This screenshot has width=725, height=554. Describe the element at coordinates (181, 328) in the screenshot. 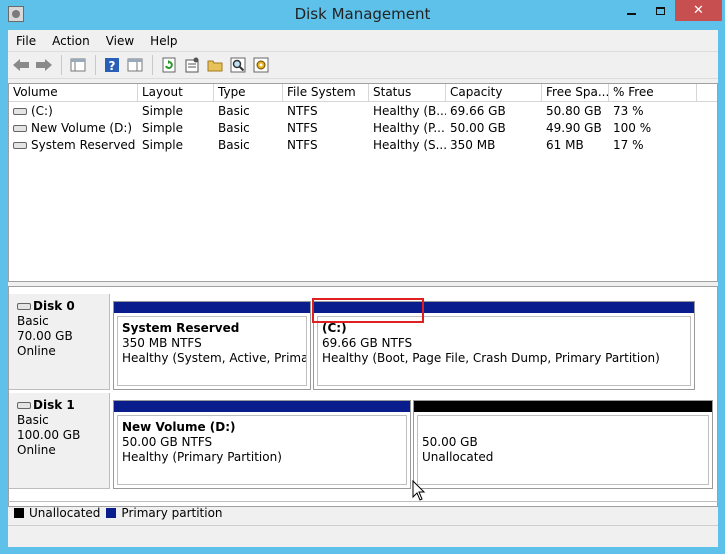

I see `partition-name: System Reserved` at that location.